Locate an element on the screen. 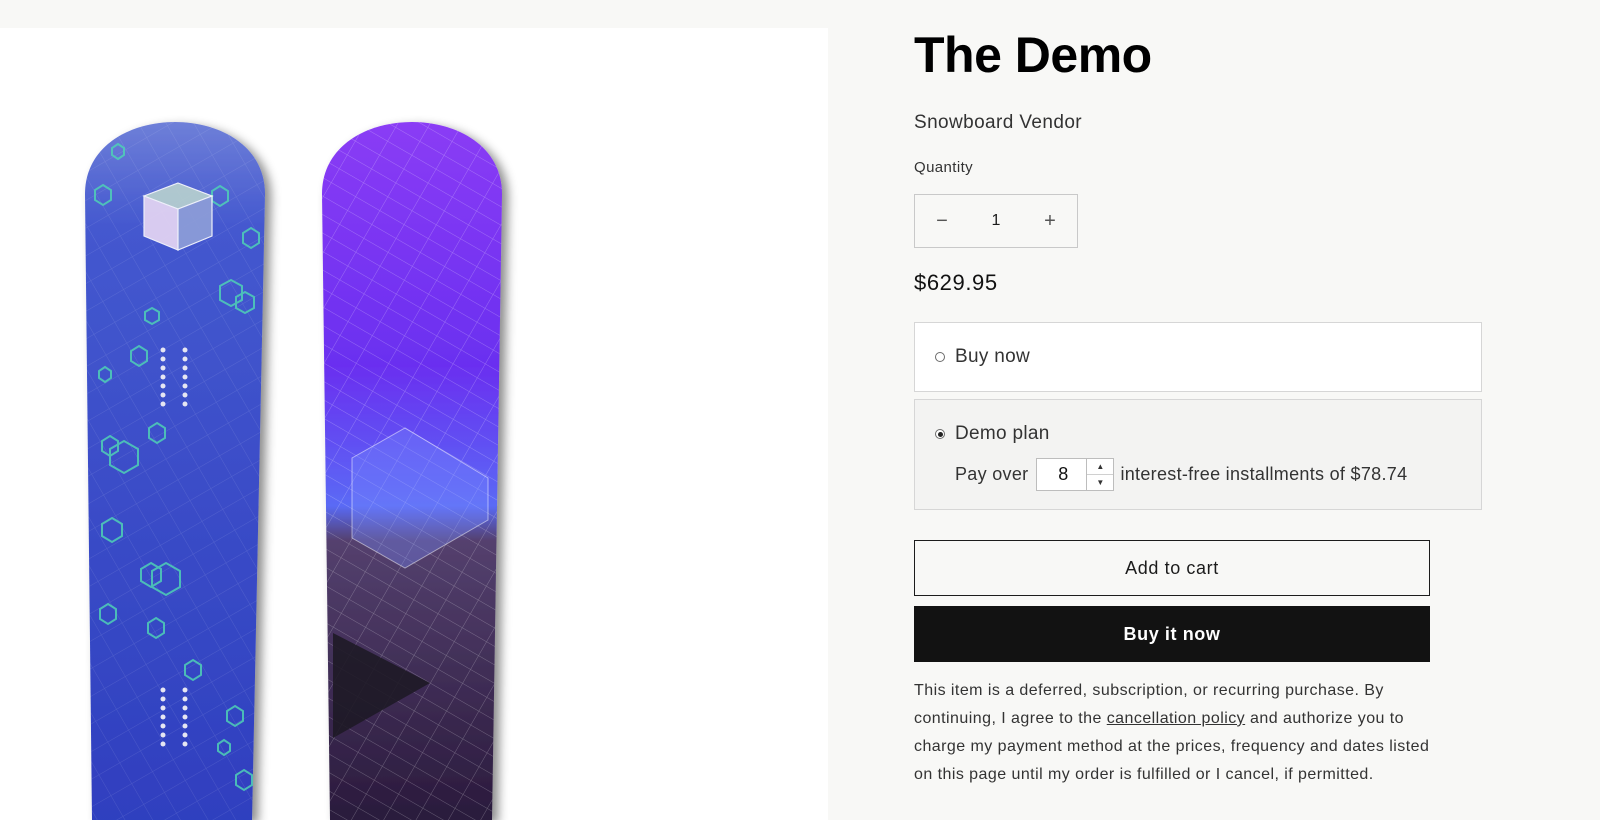 The height and width of the screenshot is (820, 1600). quantity-input: 1 is located at coordinates (996, 221).